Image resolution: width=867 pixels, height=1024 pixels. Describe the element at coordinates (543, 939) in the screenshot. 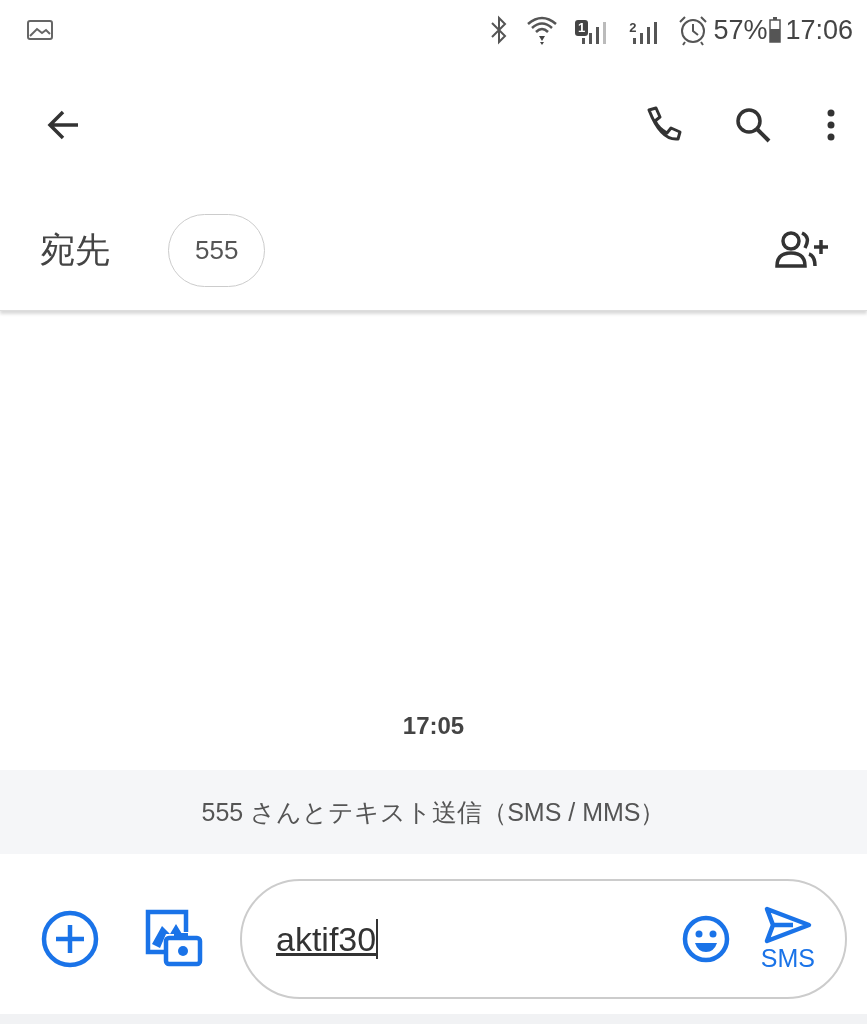

I see `message-field: aktif30 SMS` at that location.